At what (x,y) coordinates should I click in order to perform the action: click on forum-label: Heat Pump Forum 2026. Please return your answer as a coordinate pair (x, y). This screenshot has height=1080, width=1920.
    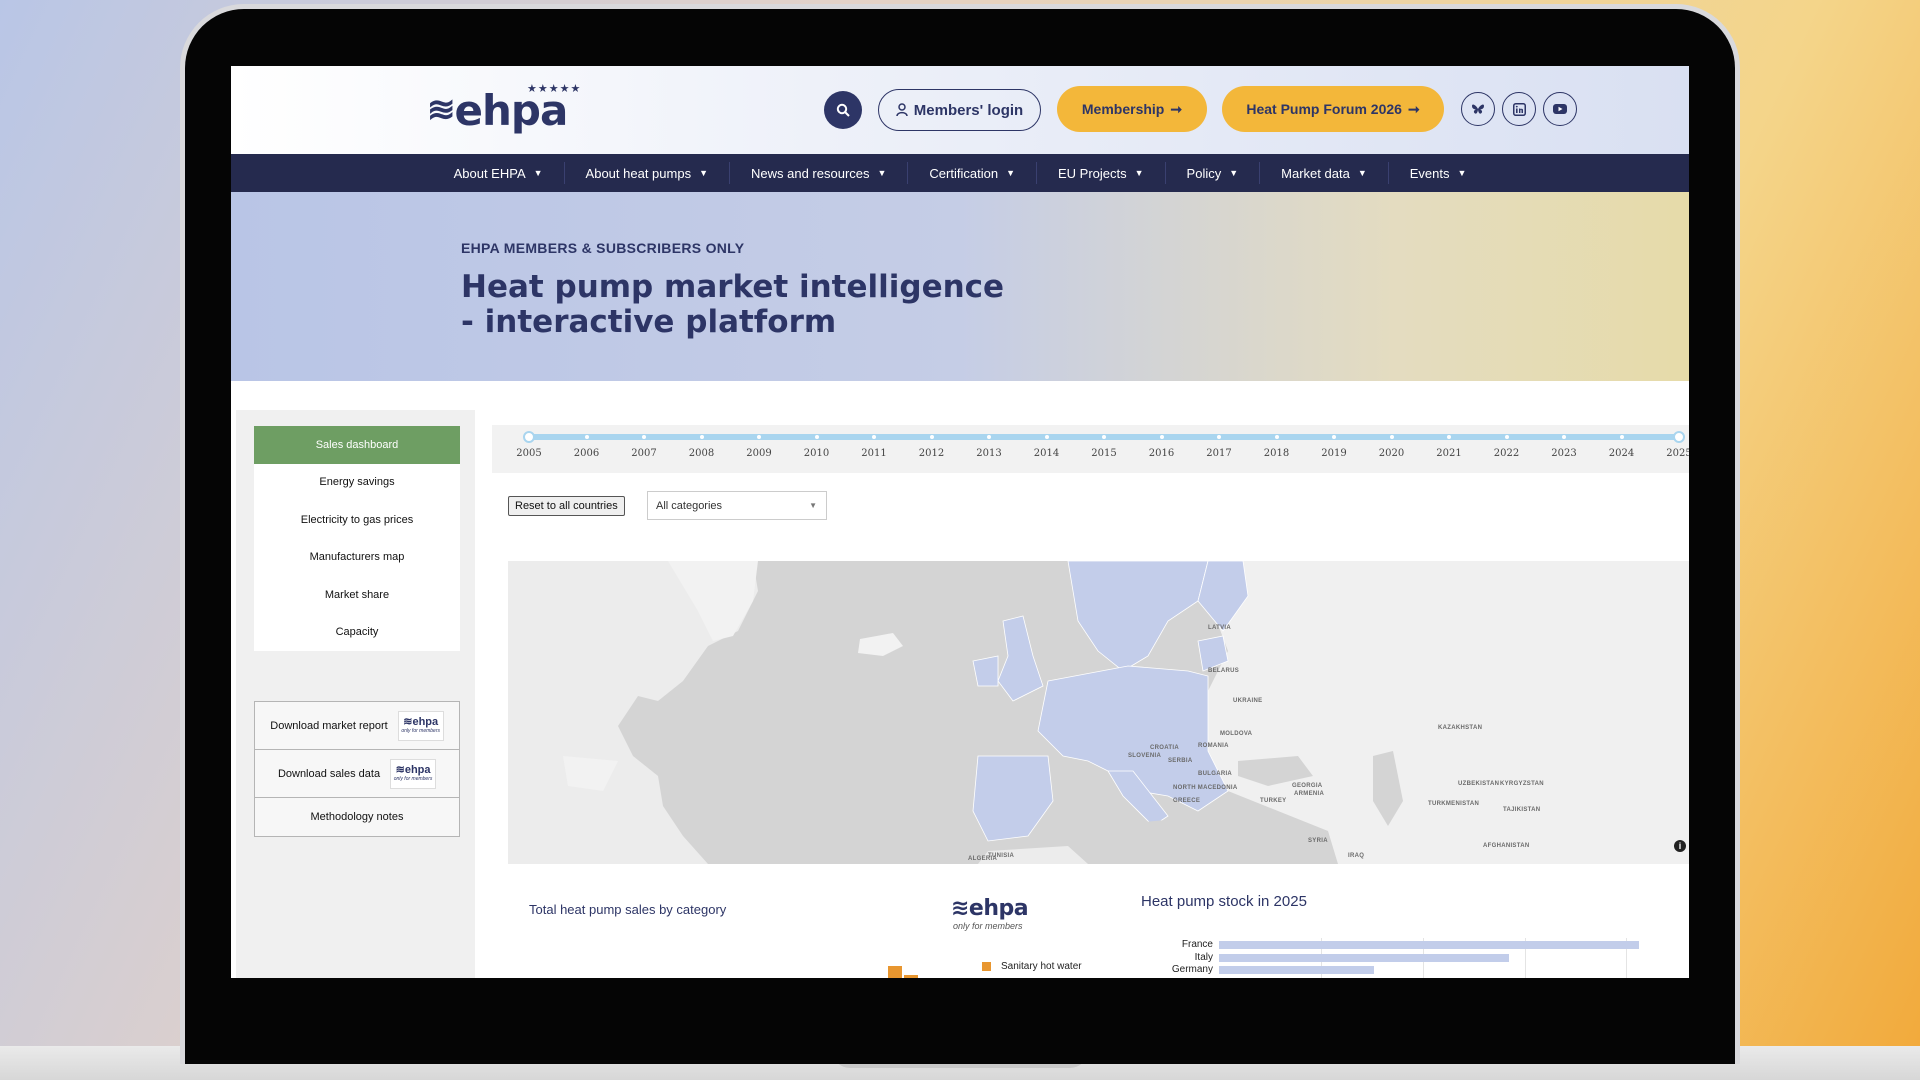
    Looking at the image, I should click on (1324, 109).